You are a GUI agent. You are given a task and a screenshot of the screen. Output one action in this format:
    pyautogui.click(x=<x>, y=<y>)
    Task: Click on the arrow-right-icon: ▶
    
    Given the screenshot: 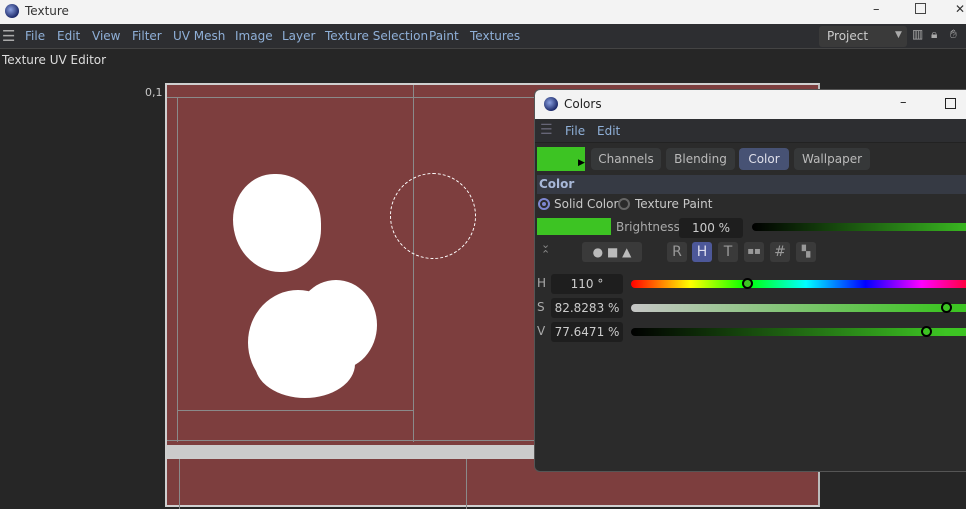 What is the action you would take?
    pyautogui.click(x=581, y=163)
    